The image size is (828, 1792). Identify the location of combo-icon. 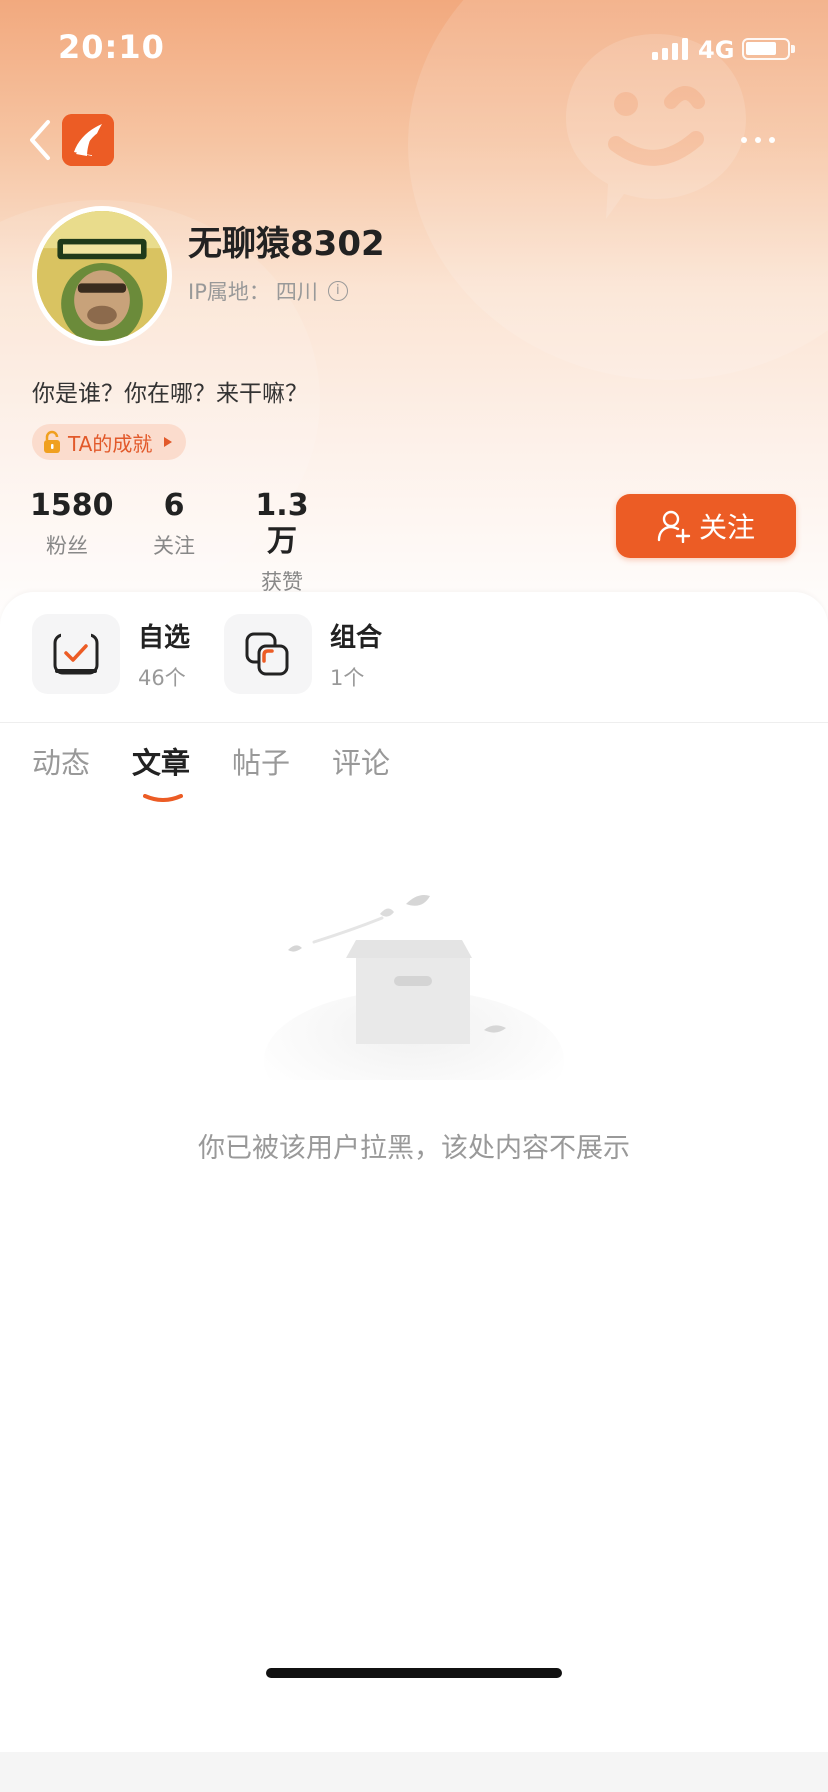
(267, 654).